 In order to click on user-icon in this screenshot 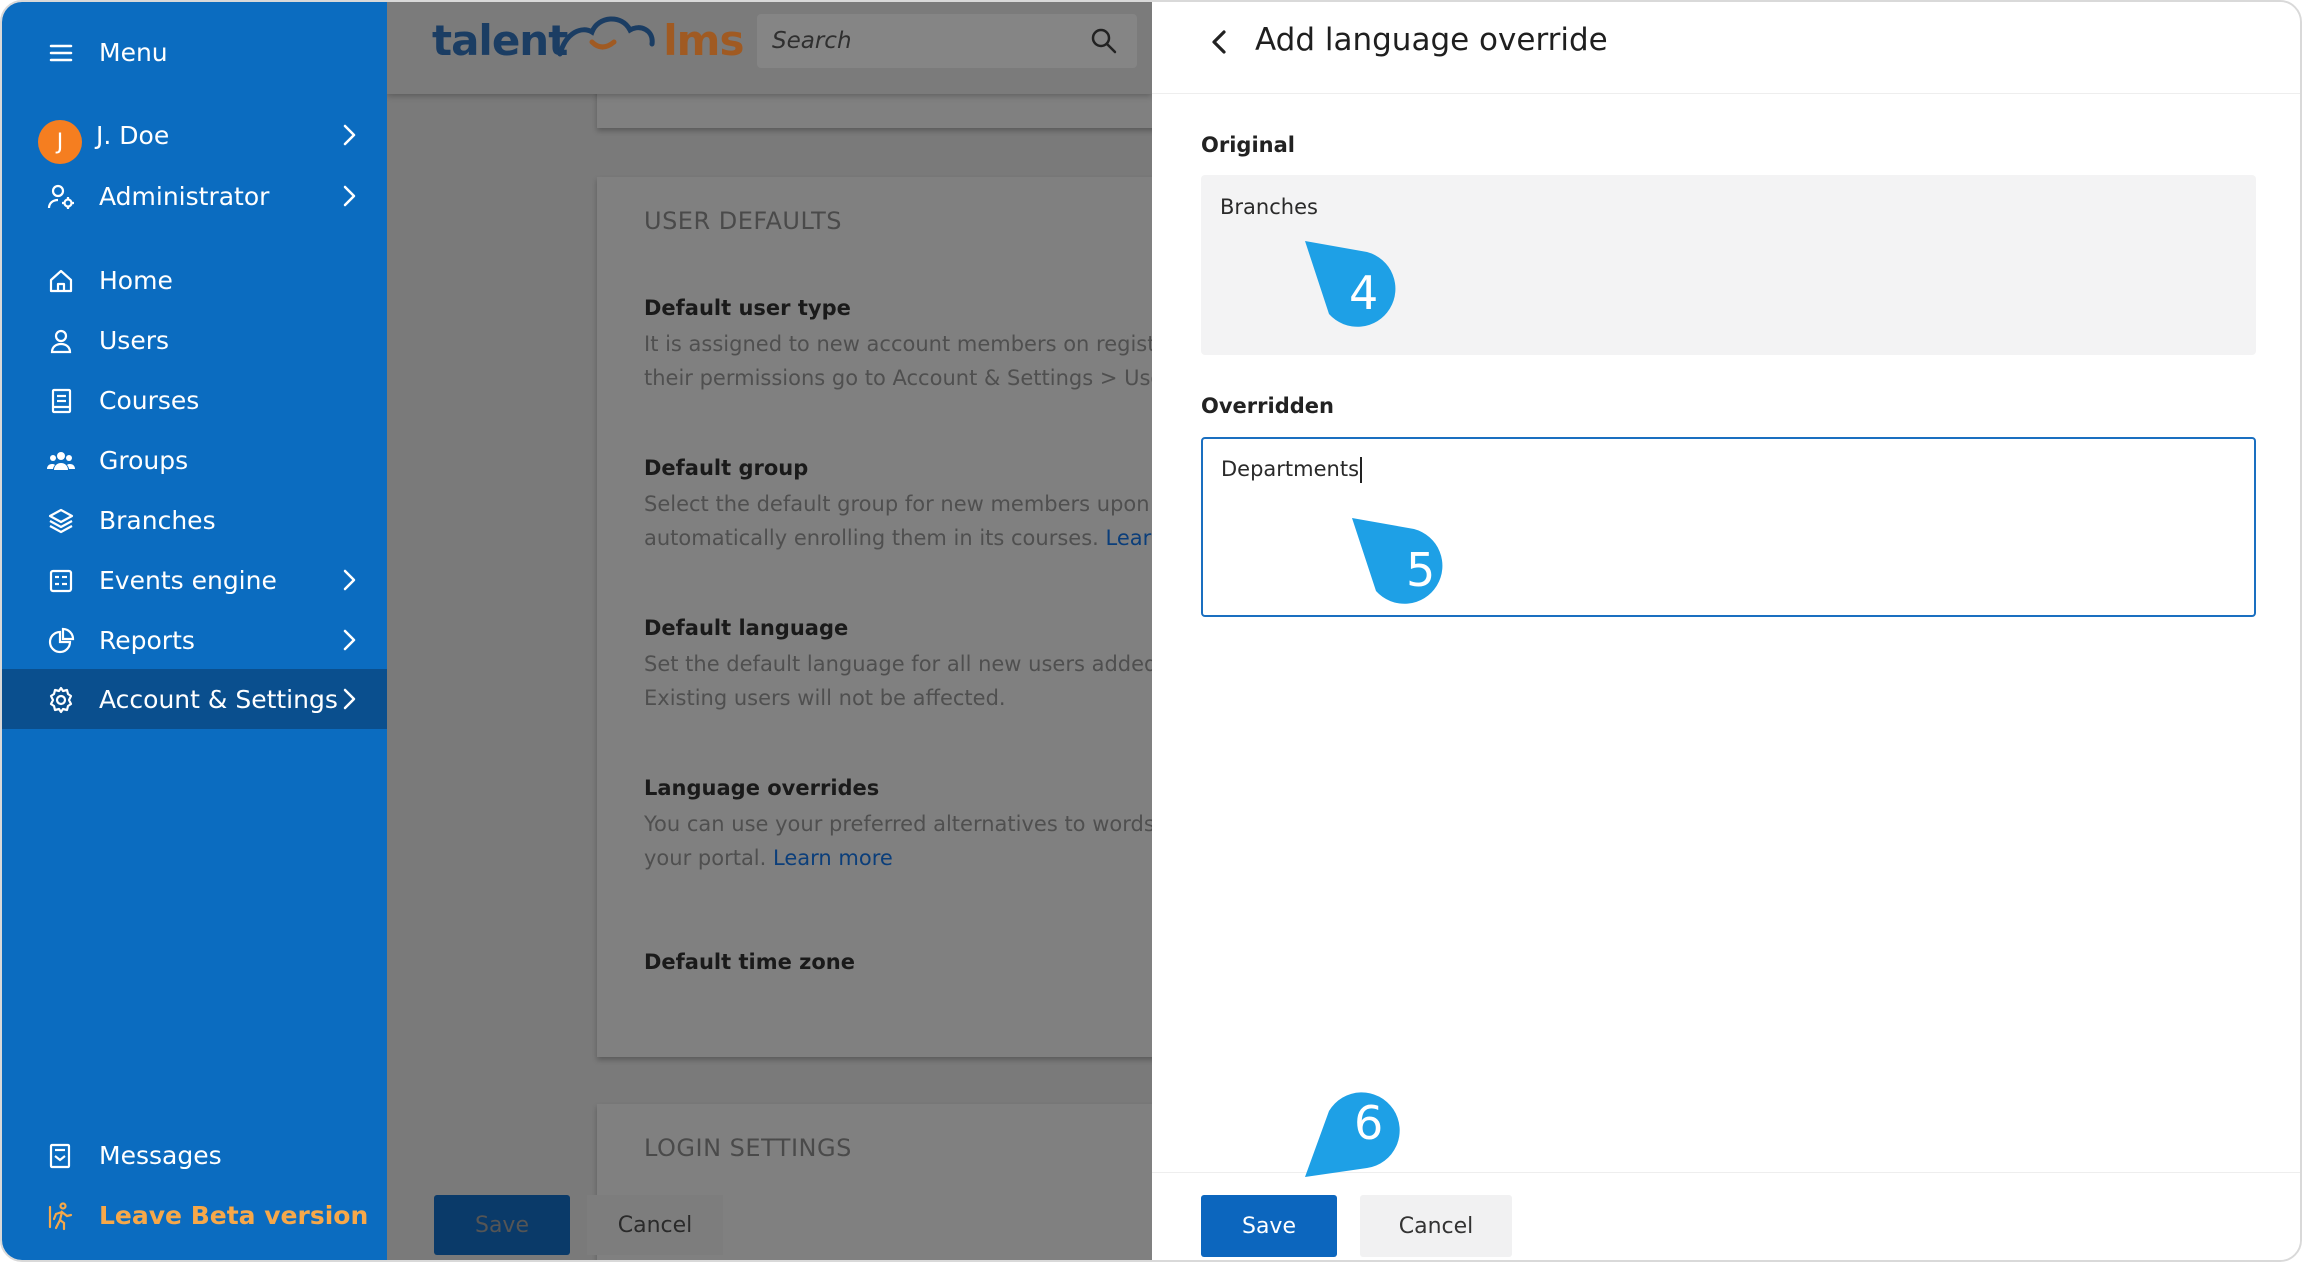, I will do `click(61, 341)`.